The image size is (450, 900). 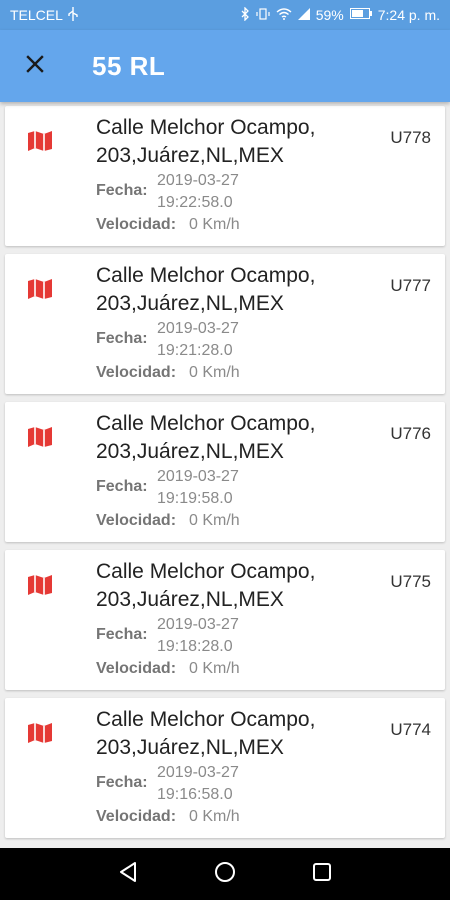 I want to click on home-button, so click(x=225, y=874).